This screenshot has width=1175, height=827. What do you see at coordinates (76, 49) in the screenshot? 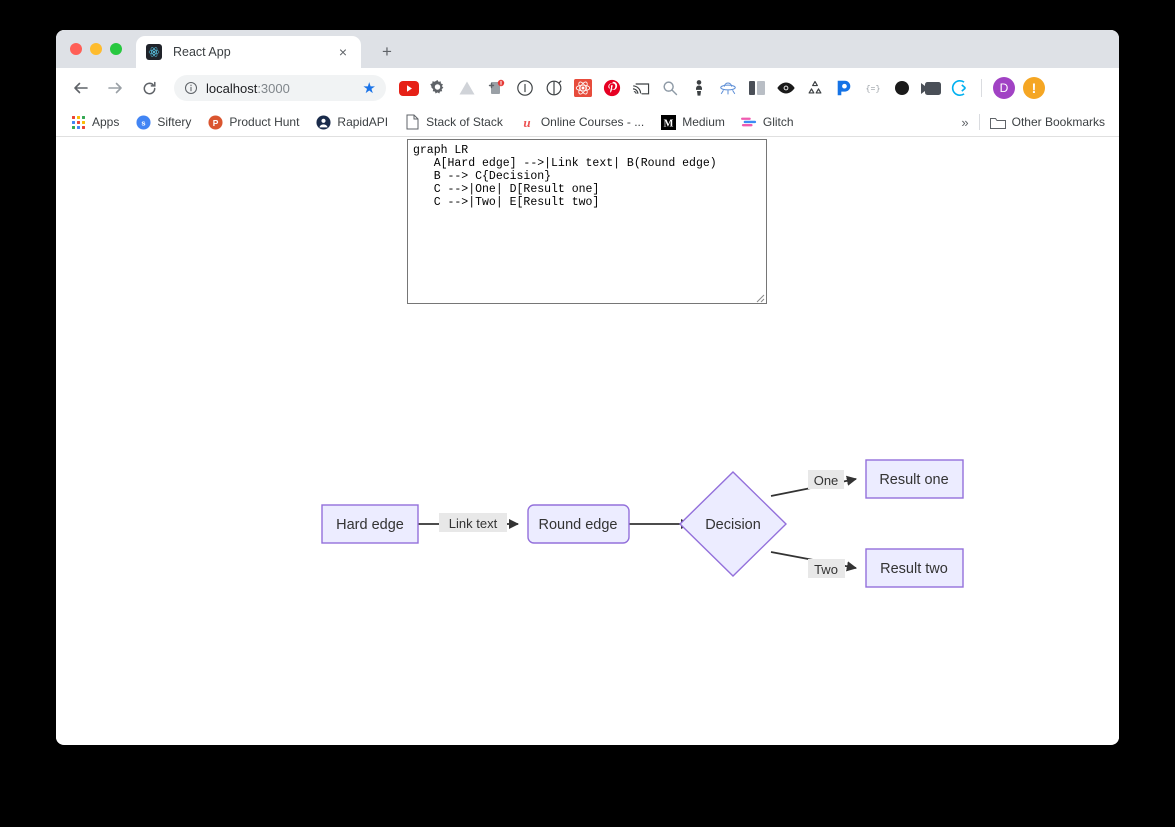
I see `window-close-button` at bounding box center [76, 49].